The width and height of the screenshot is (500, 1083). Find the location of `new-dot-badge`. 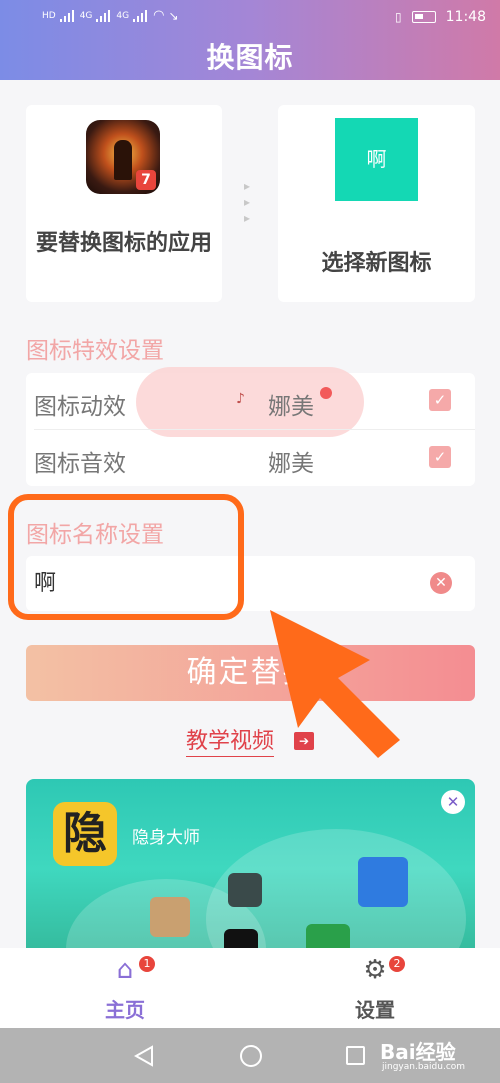

new-dot-badge is located at coordinates (326, 393).